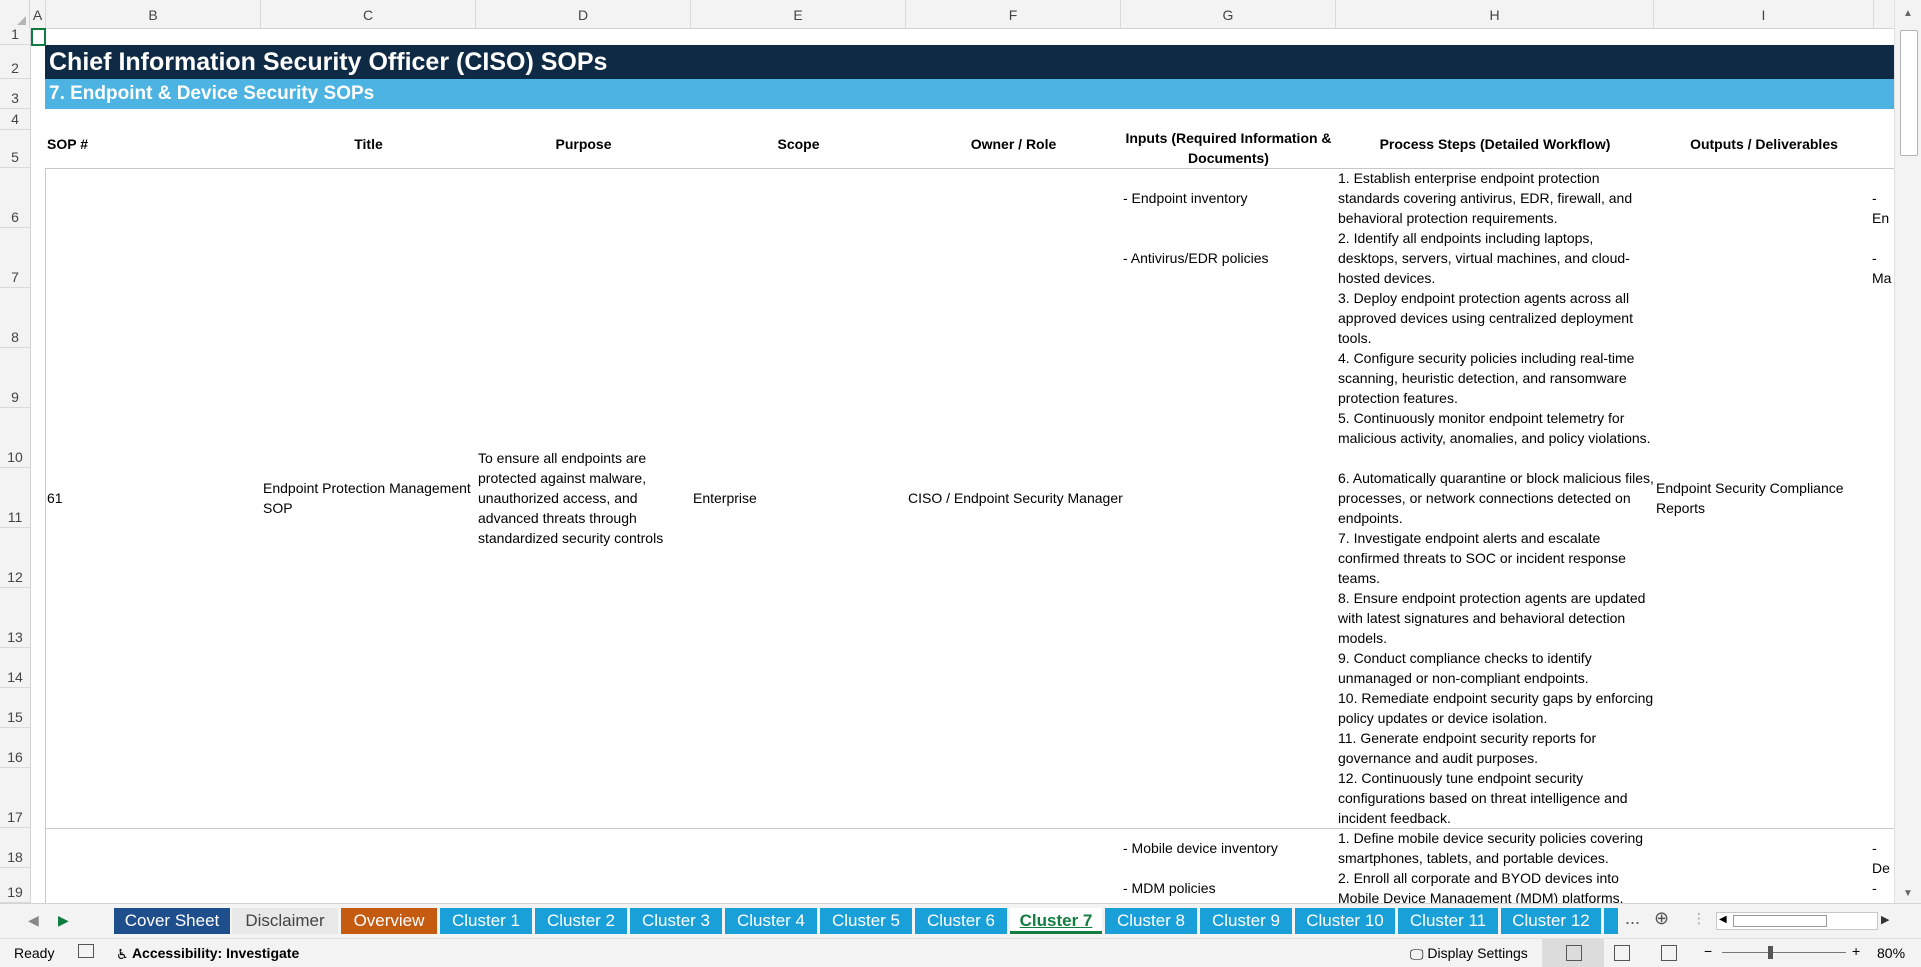 The image size is (1921, 967). Describe the element at coordinates (1883, 858) in the screenshot. I see `truncated-cell: - De` at that location.